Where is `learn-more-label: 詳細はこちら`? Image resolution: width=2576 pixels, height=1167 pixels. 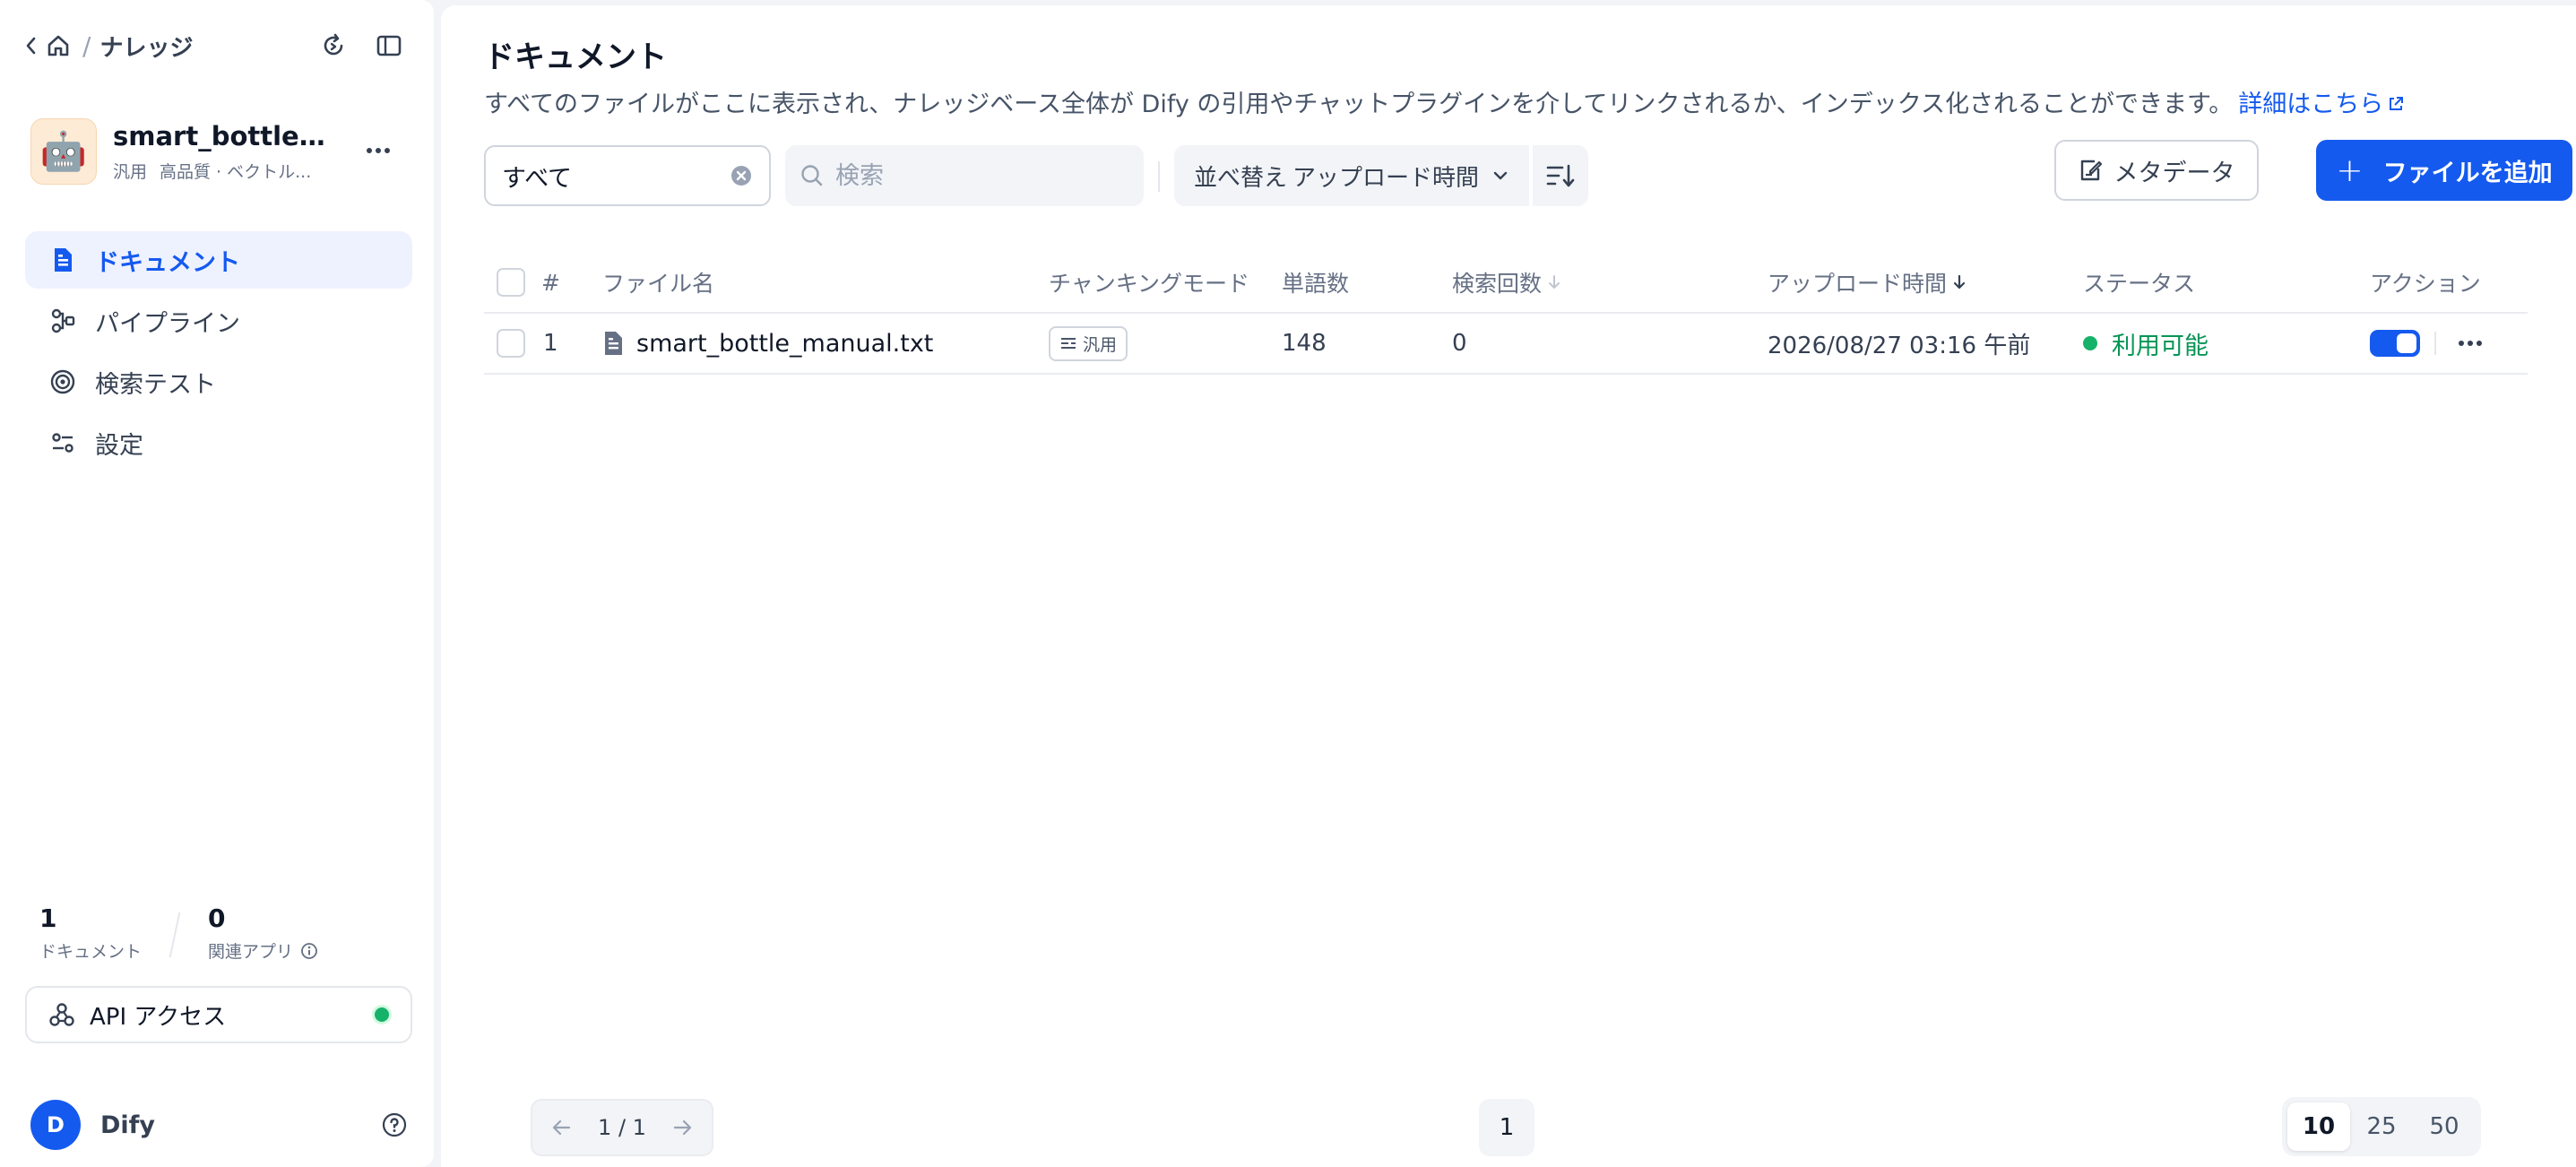
learn-more-label: 詳細はこちら is located at coordinates (2311, 104).